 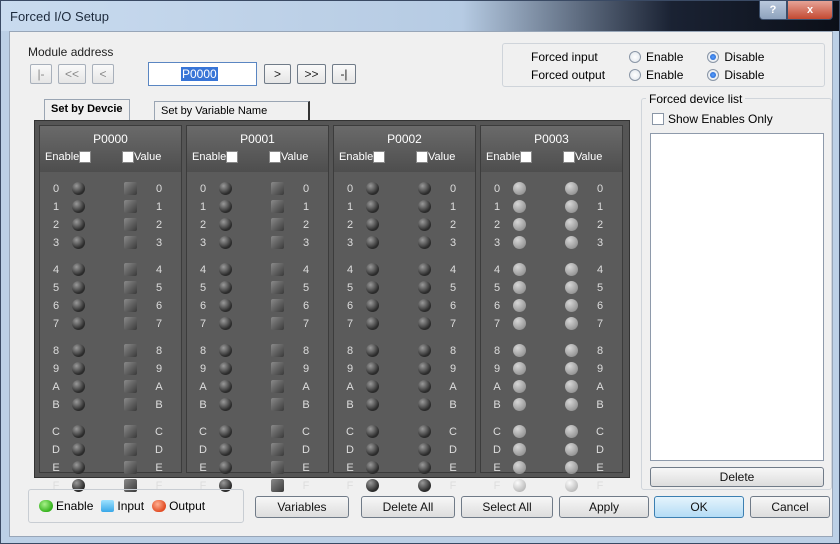 What do you see at coordinates (712, 119) in the screenshot?
I see `show-enables-only-checkbox: Show Enables Only` at bounding box center [712, 119].